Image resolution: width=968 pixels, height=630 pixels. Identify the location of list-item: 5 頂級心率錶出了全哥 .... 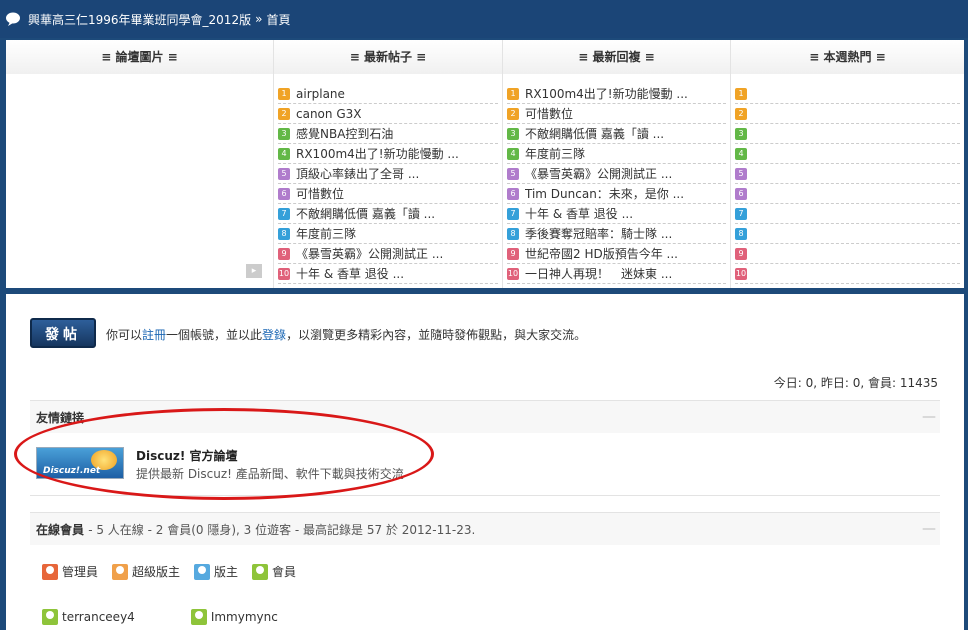
(388, 174).